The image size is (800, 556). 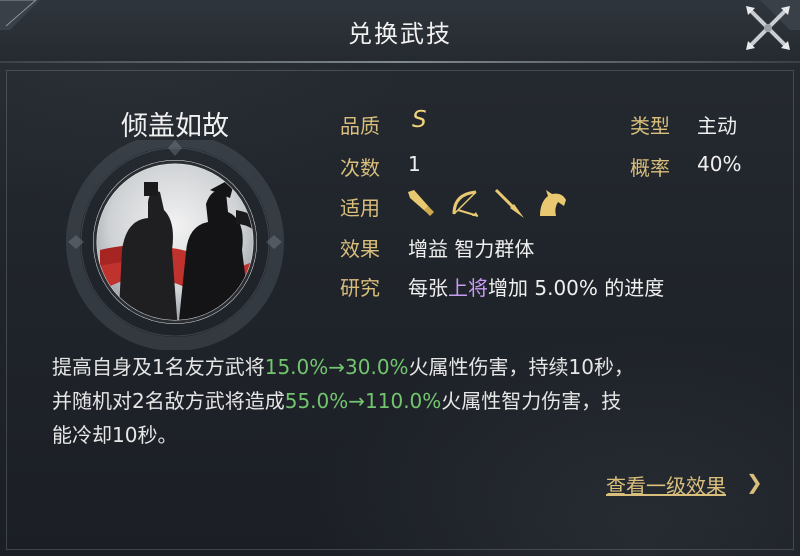 I want to click on effect-label: 效果, so click(x=360, y=249).